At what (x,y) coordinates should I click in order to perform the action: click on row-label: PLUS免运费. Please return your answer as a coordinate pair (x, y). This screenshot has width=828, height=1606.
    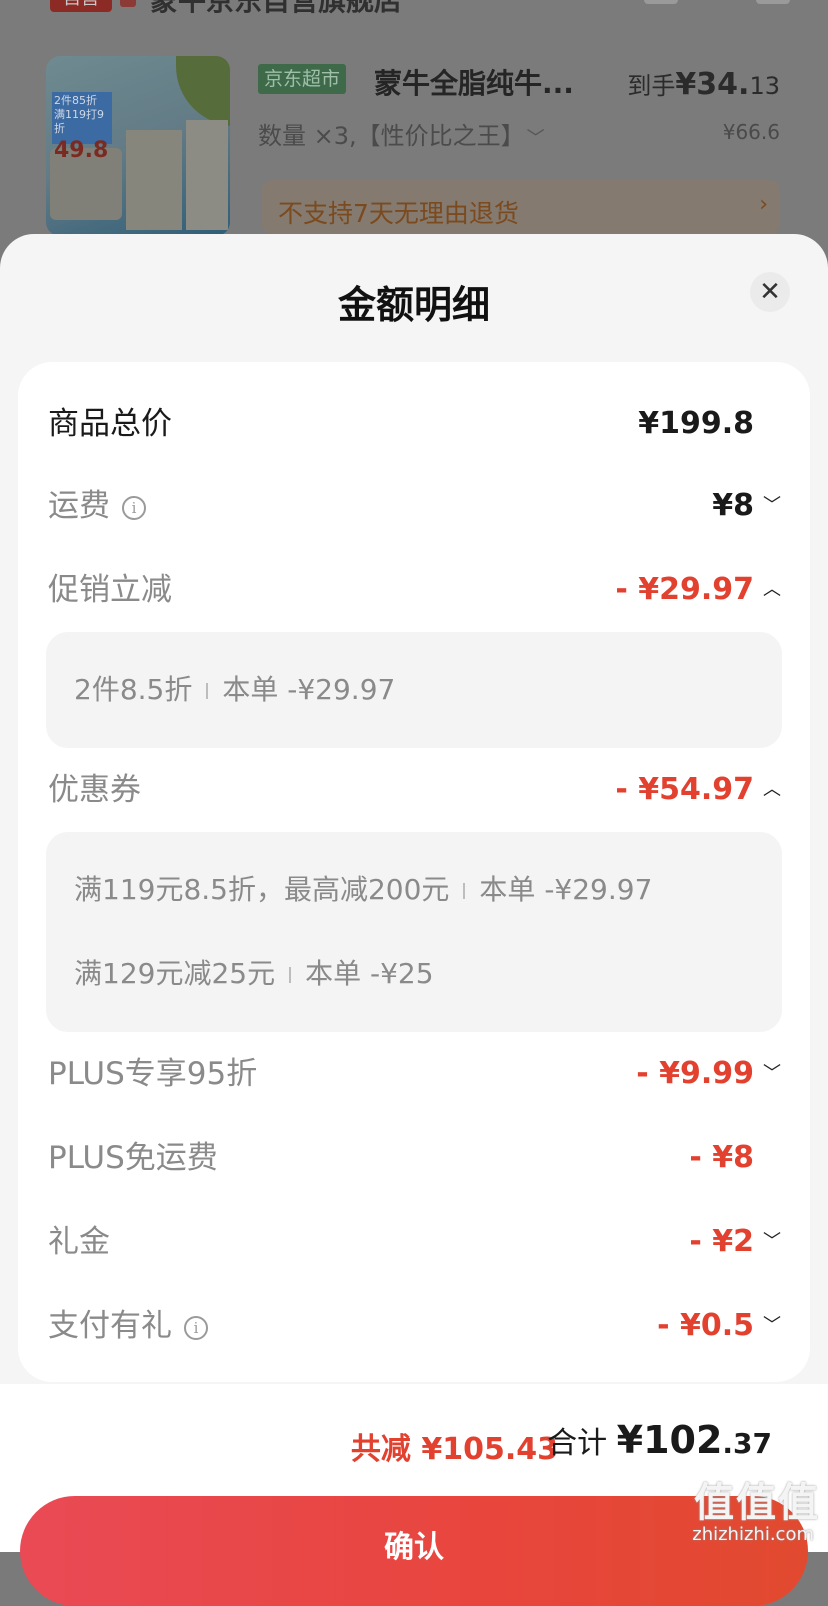
    Looking at the image, I should click on (133, 1158).